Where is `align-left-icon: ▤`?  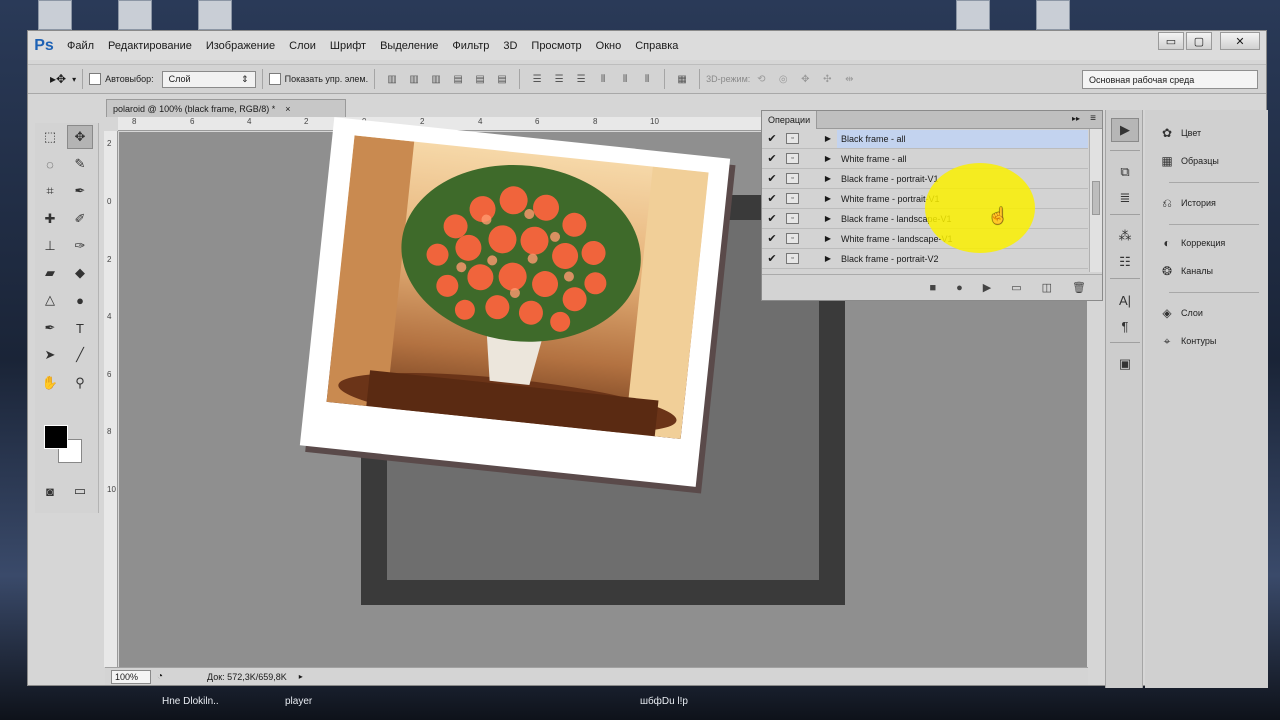 align-left-icon: ▤ is located at coordinates (458, 79).